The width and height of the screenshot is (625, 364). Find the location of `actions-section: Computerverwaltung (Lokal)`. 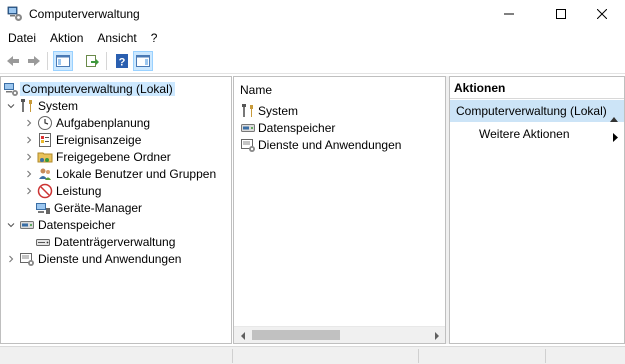

actions-section: Computerverwaltung (Lokal) is located at coordinates (537, 111).